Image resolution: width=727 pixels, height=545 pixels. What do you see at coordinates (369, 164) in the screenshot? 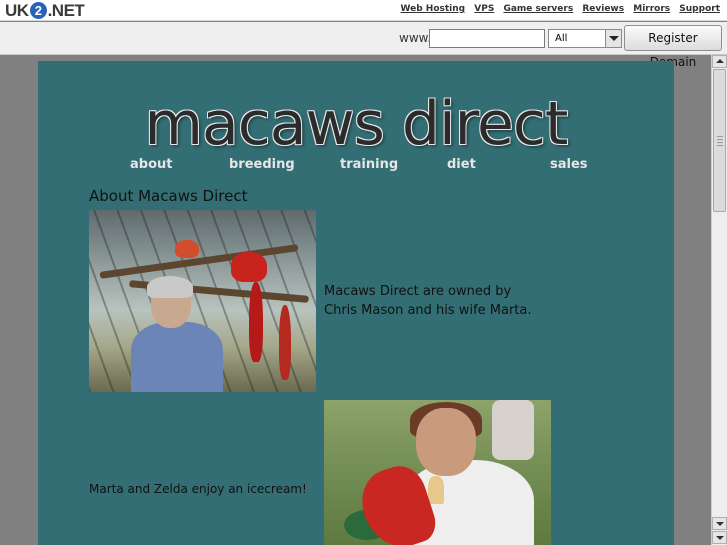
I see `nav-training: training` at bounding box center [369, 164].